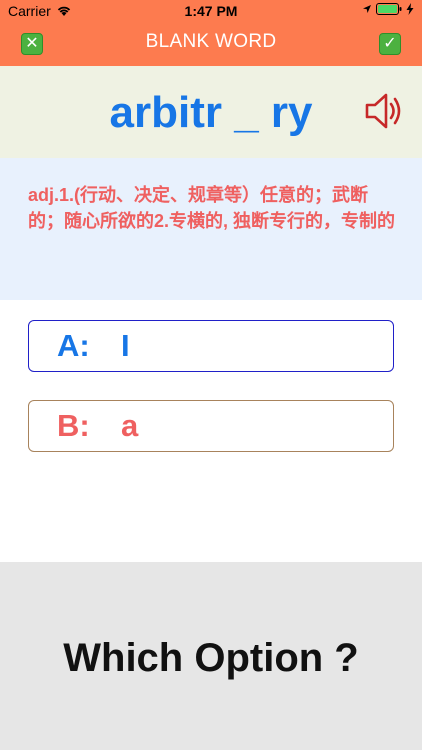 The height and width of the screenshot is (750, 422). Describe the element at coordinates (211, 426) in the screenshot. I see `option-b-button: B: a` at that location.